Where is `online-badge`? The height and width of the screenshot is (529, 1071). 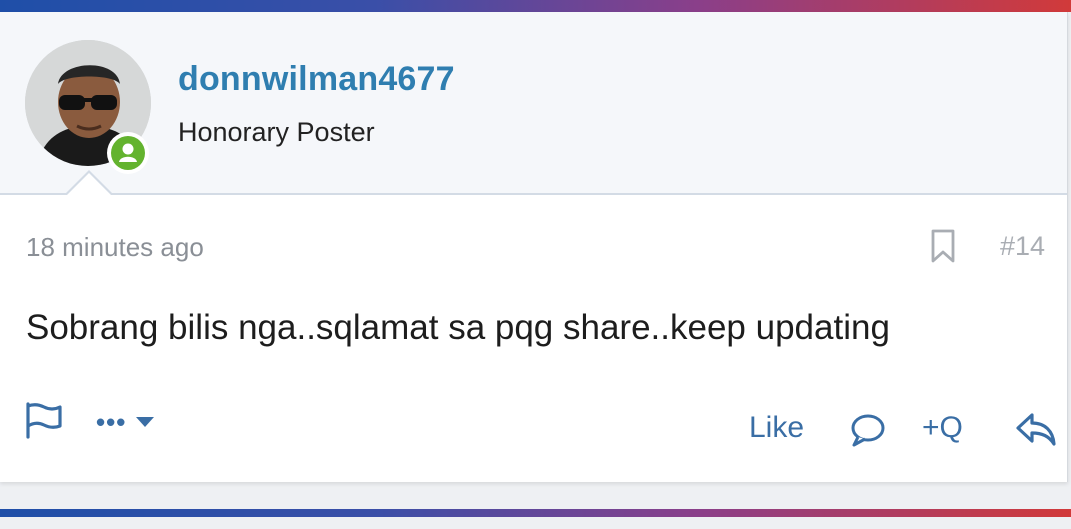 online-badge is located at coordinates (128, 153).